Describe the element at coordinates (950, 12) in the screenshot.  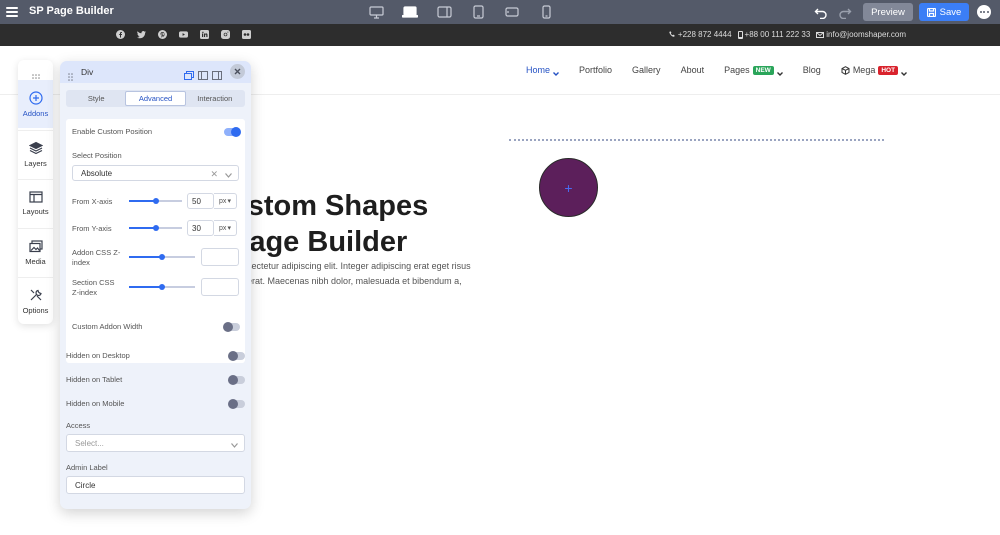
I see `save-button-label: Save` at that location.